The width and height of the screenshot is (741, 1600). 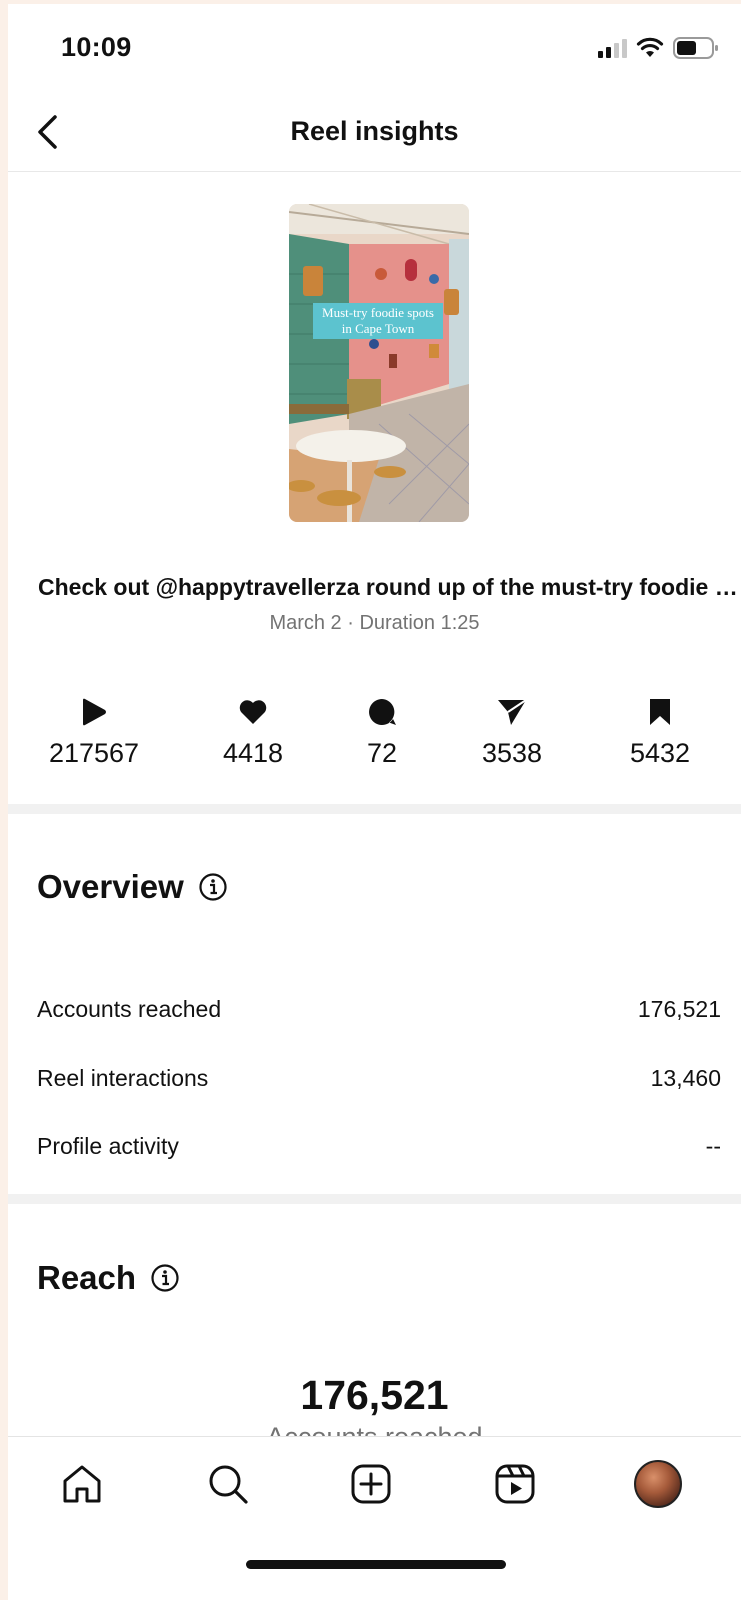 What do you see at coordinates (96, 47) in the screenshot?
I see `status-time: 10:09` at bounding box center [96, 47].